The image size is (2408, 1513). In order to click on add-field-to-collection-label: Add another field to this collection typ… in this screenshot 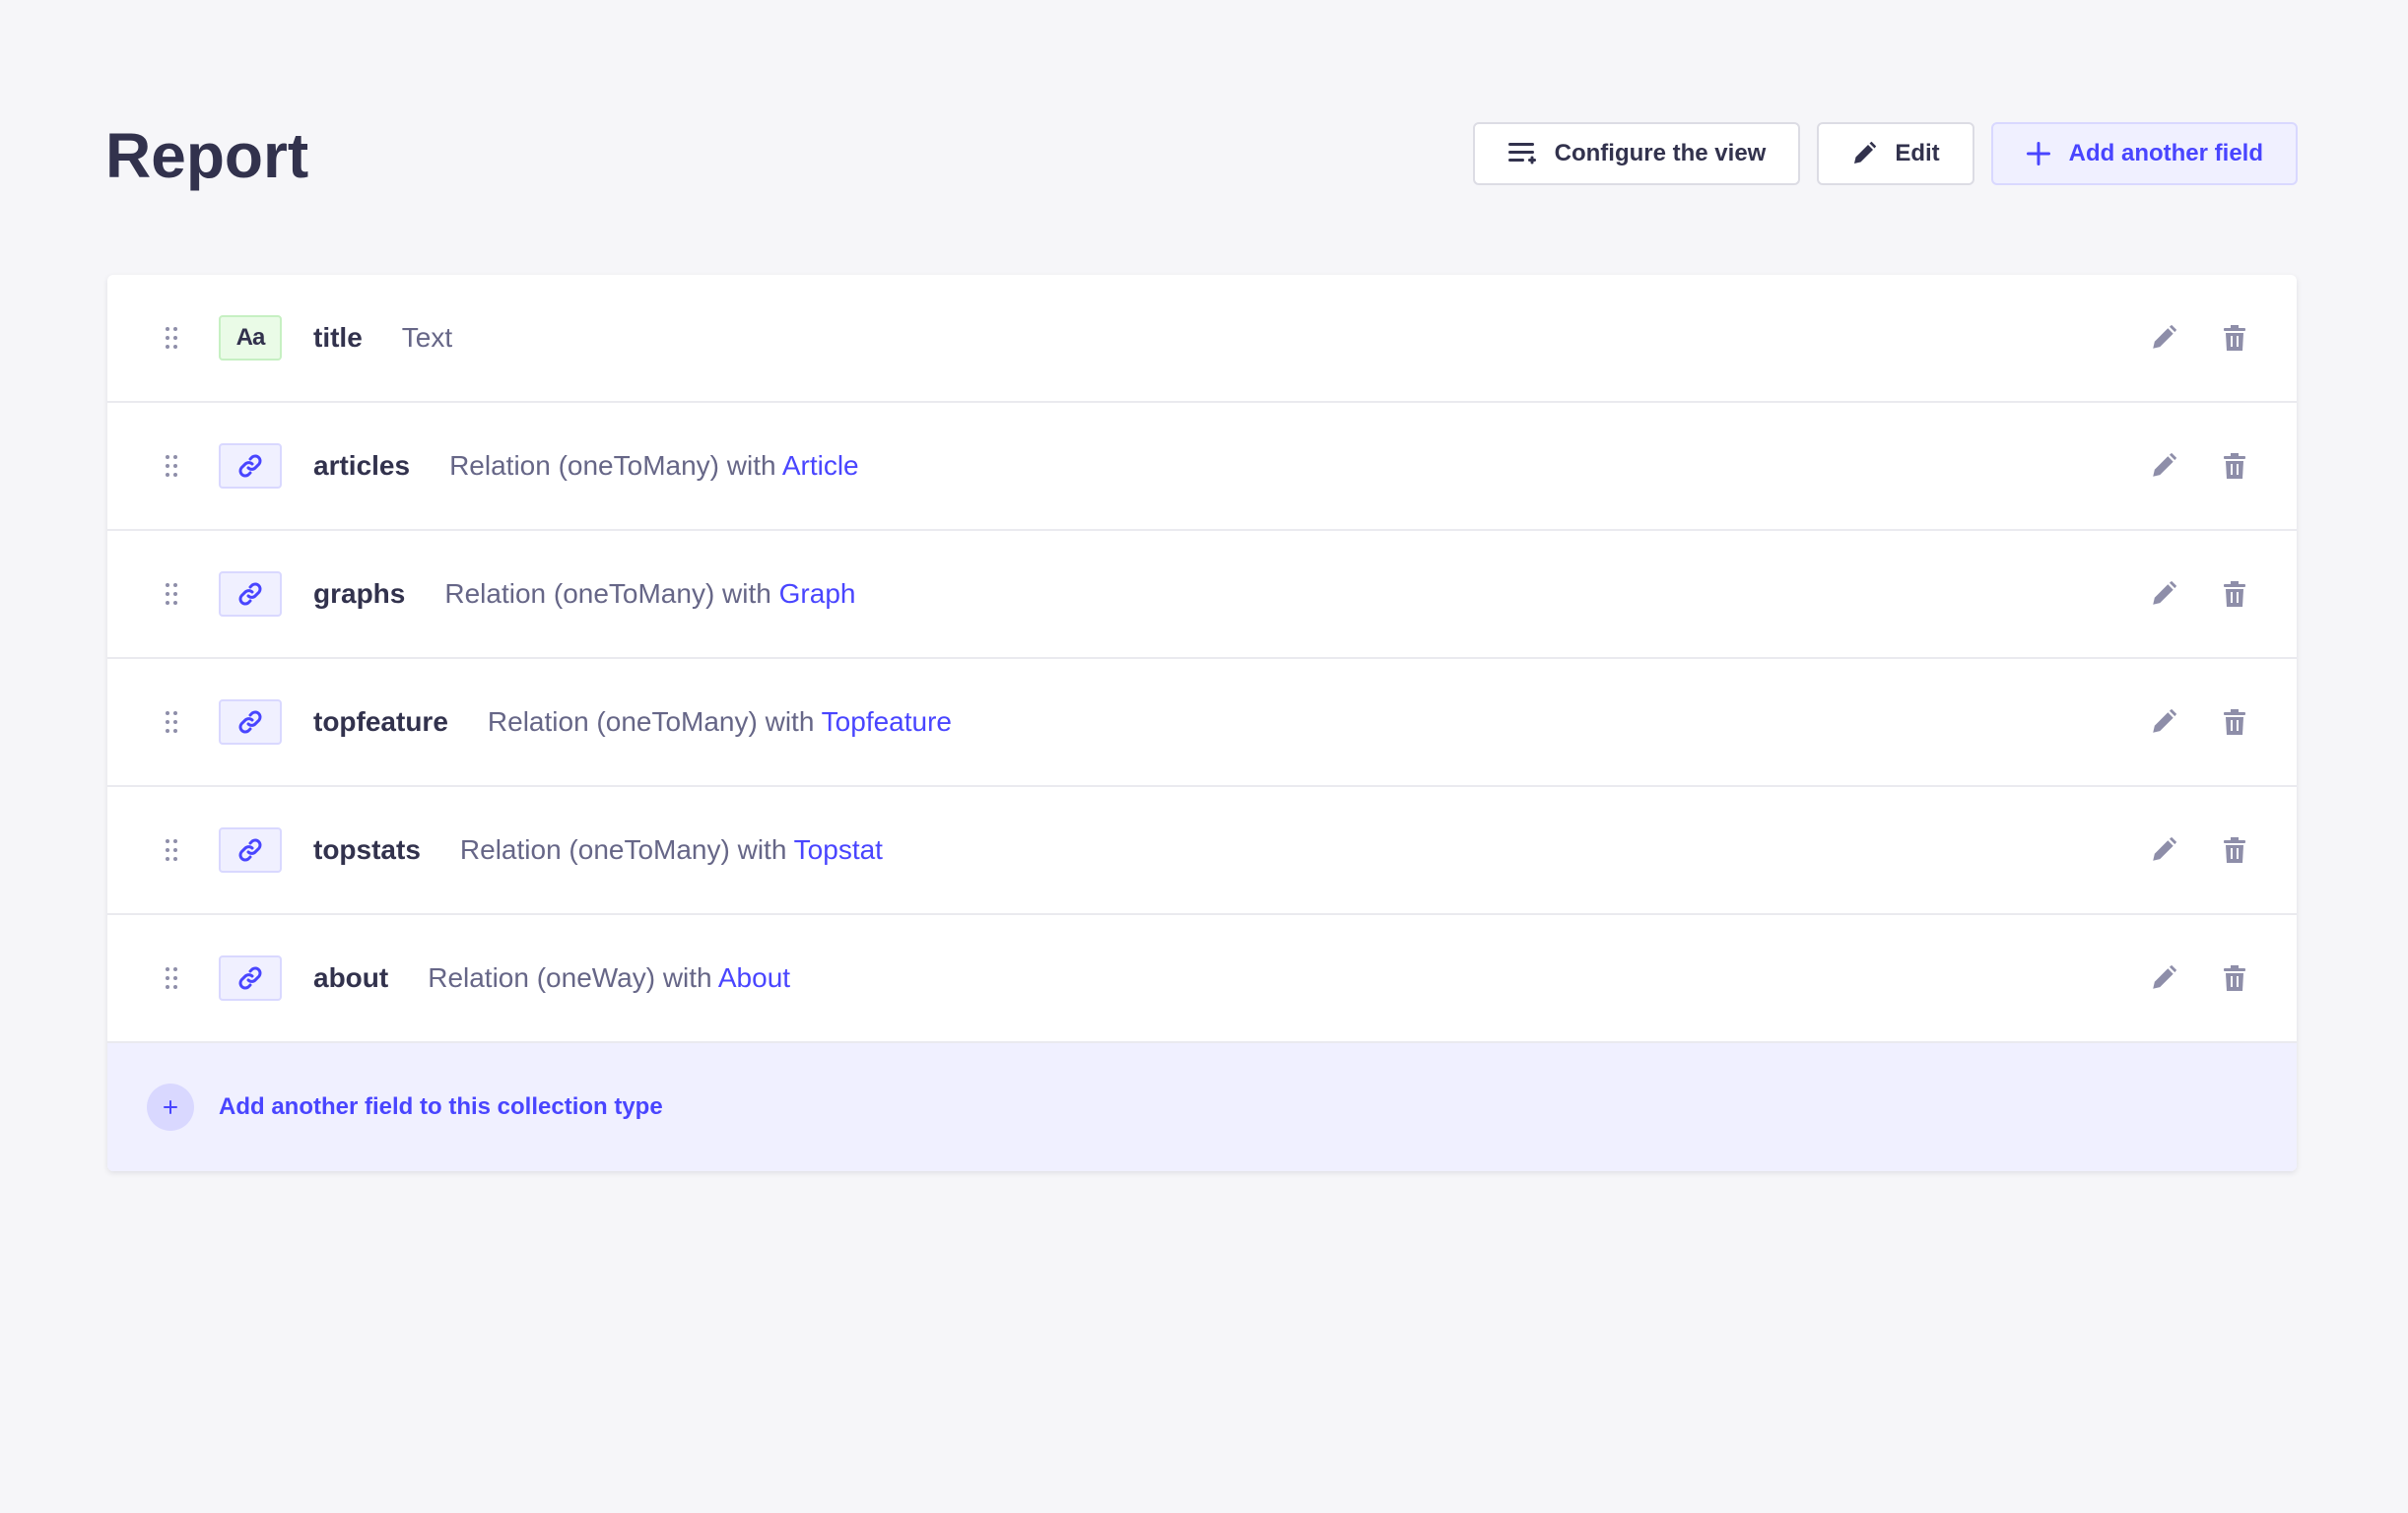, I will do `click(441, 1106)`.